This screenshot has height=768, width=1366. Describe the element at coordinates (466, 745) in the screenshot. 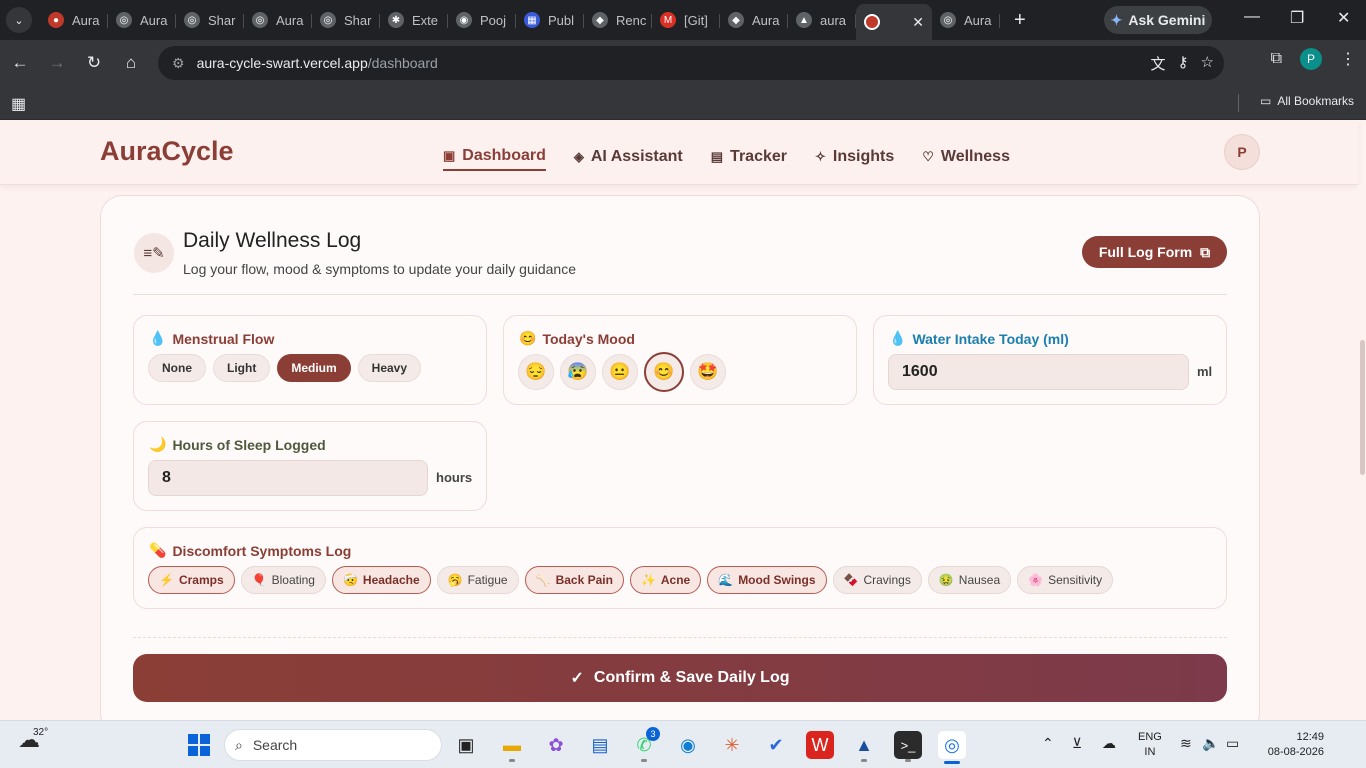

I see `task-view-icon: ▣` at that location.